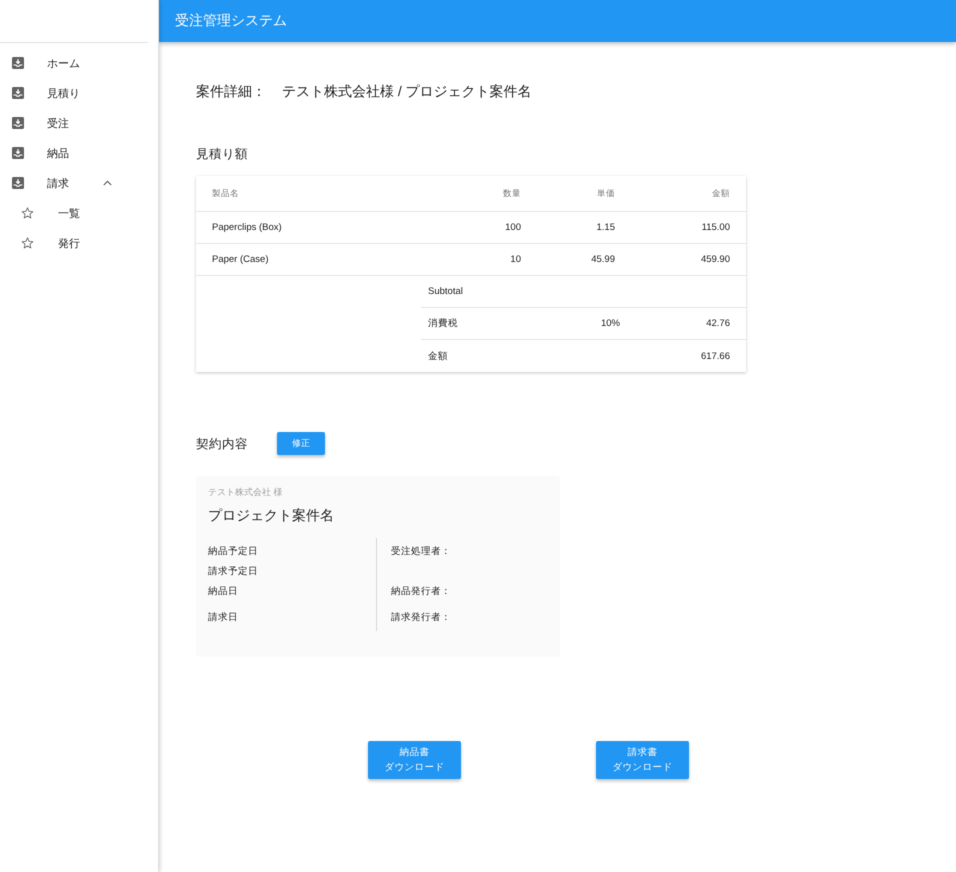 This screenshot has width=956, height=872. Describe the element at coordinates (438, 356) in the screenshot. I see `table-cell: 金額` at that location.